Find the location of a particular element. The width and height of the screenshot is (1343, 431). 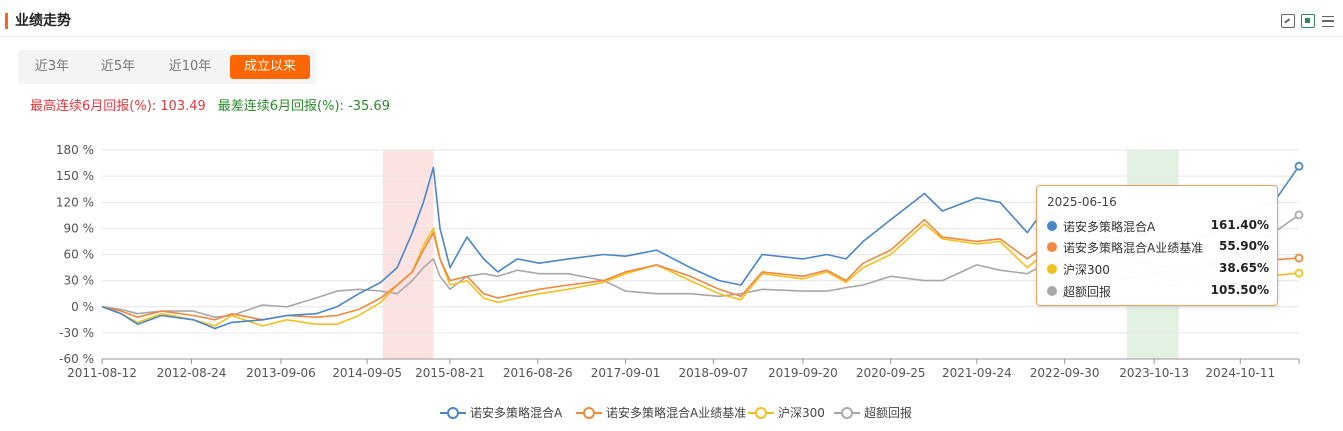

tab-10-years: 近10年 is located at coordinates (190, 67).